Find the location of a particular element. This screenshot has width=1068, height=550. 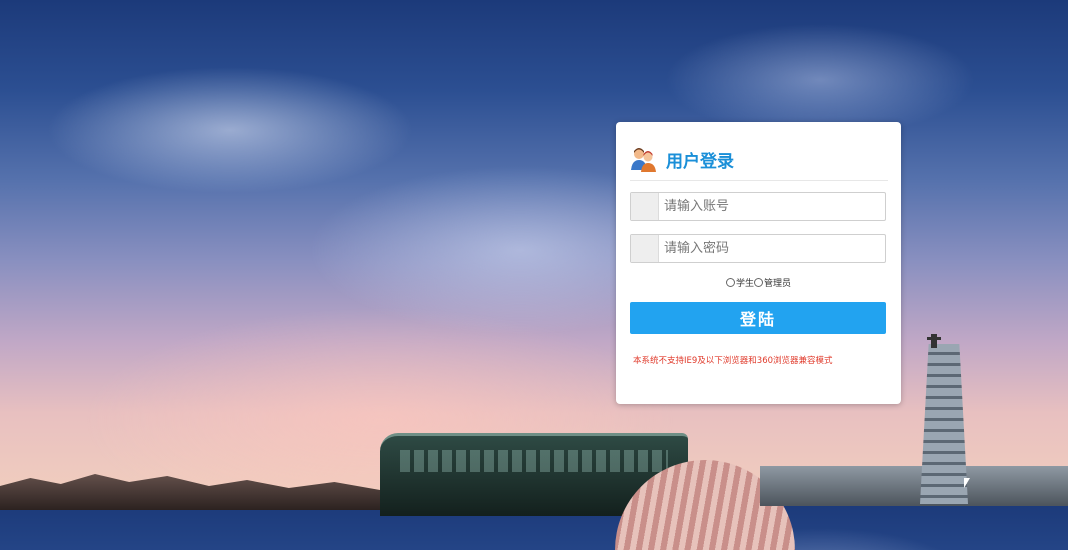

login-panel: 用户登录 学生管理员 登陆 本系统不支持IE9及以下浏览器和360浏览器兼容模式 is located at coordinates (758, 263).